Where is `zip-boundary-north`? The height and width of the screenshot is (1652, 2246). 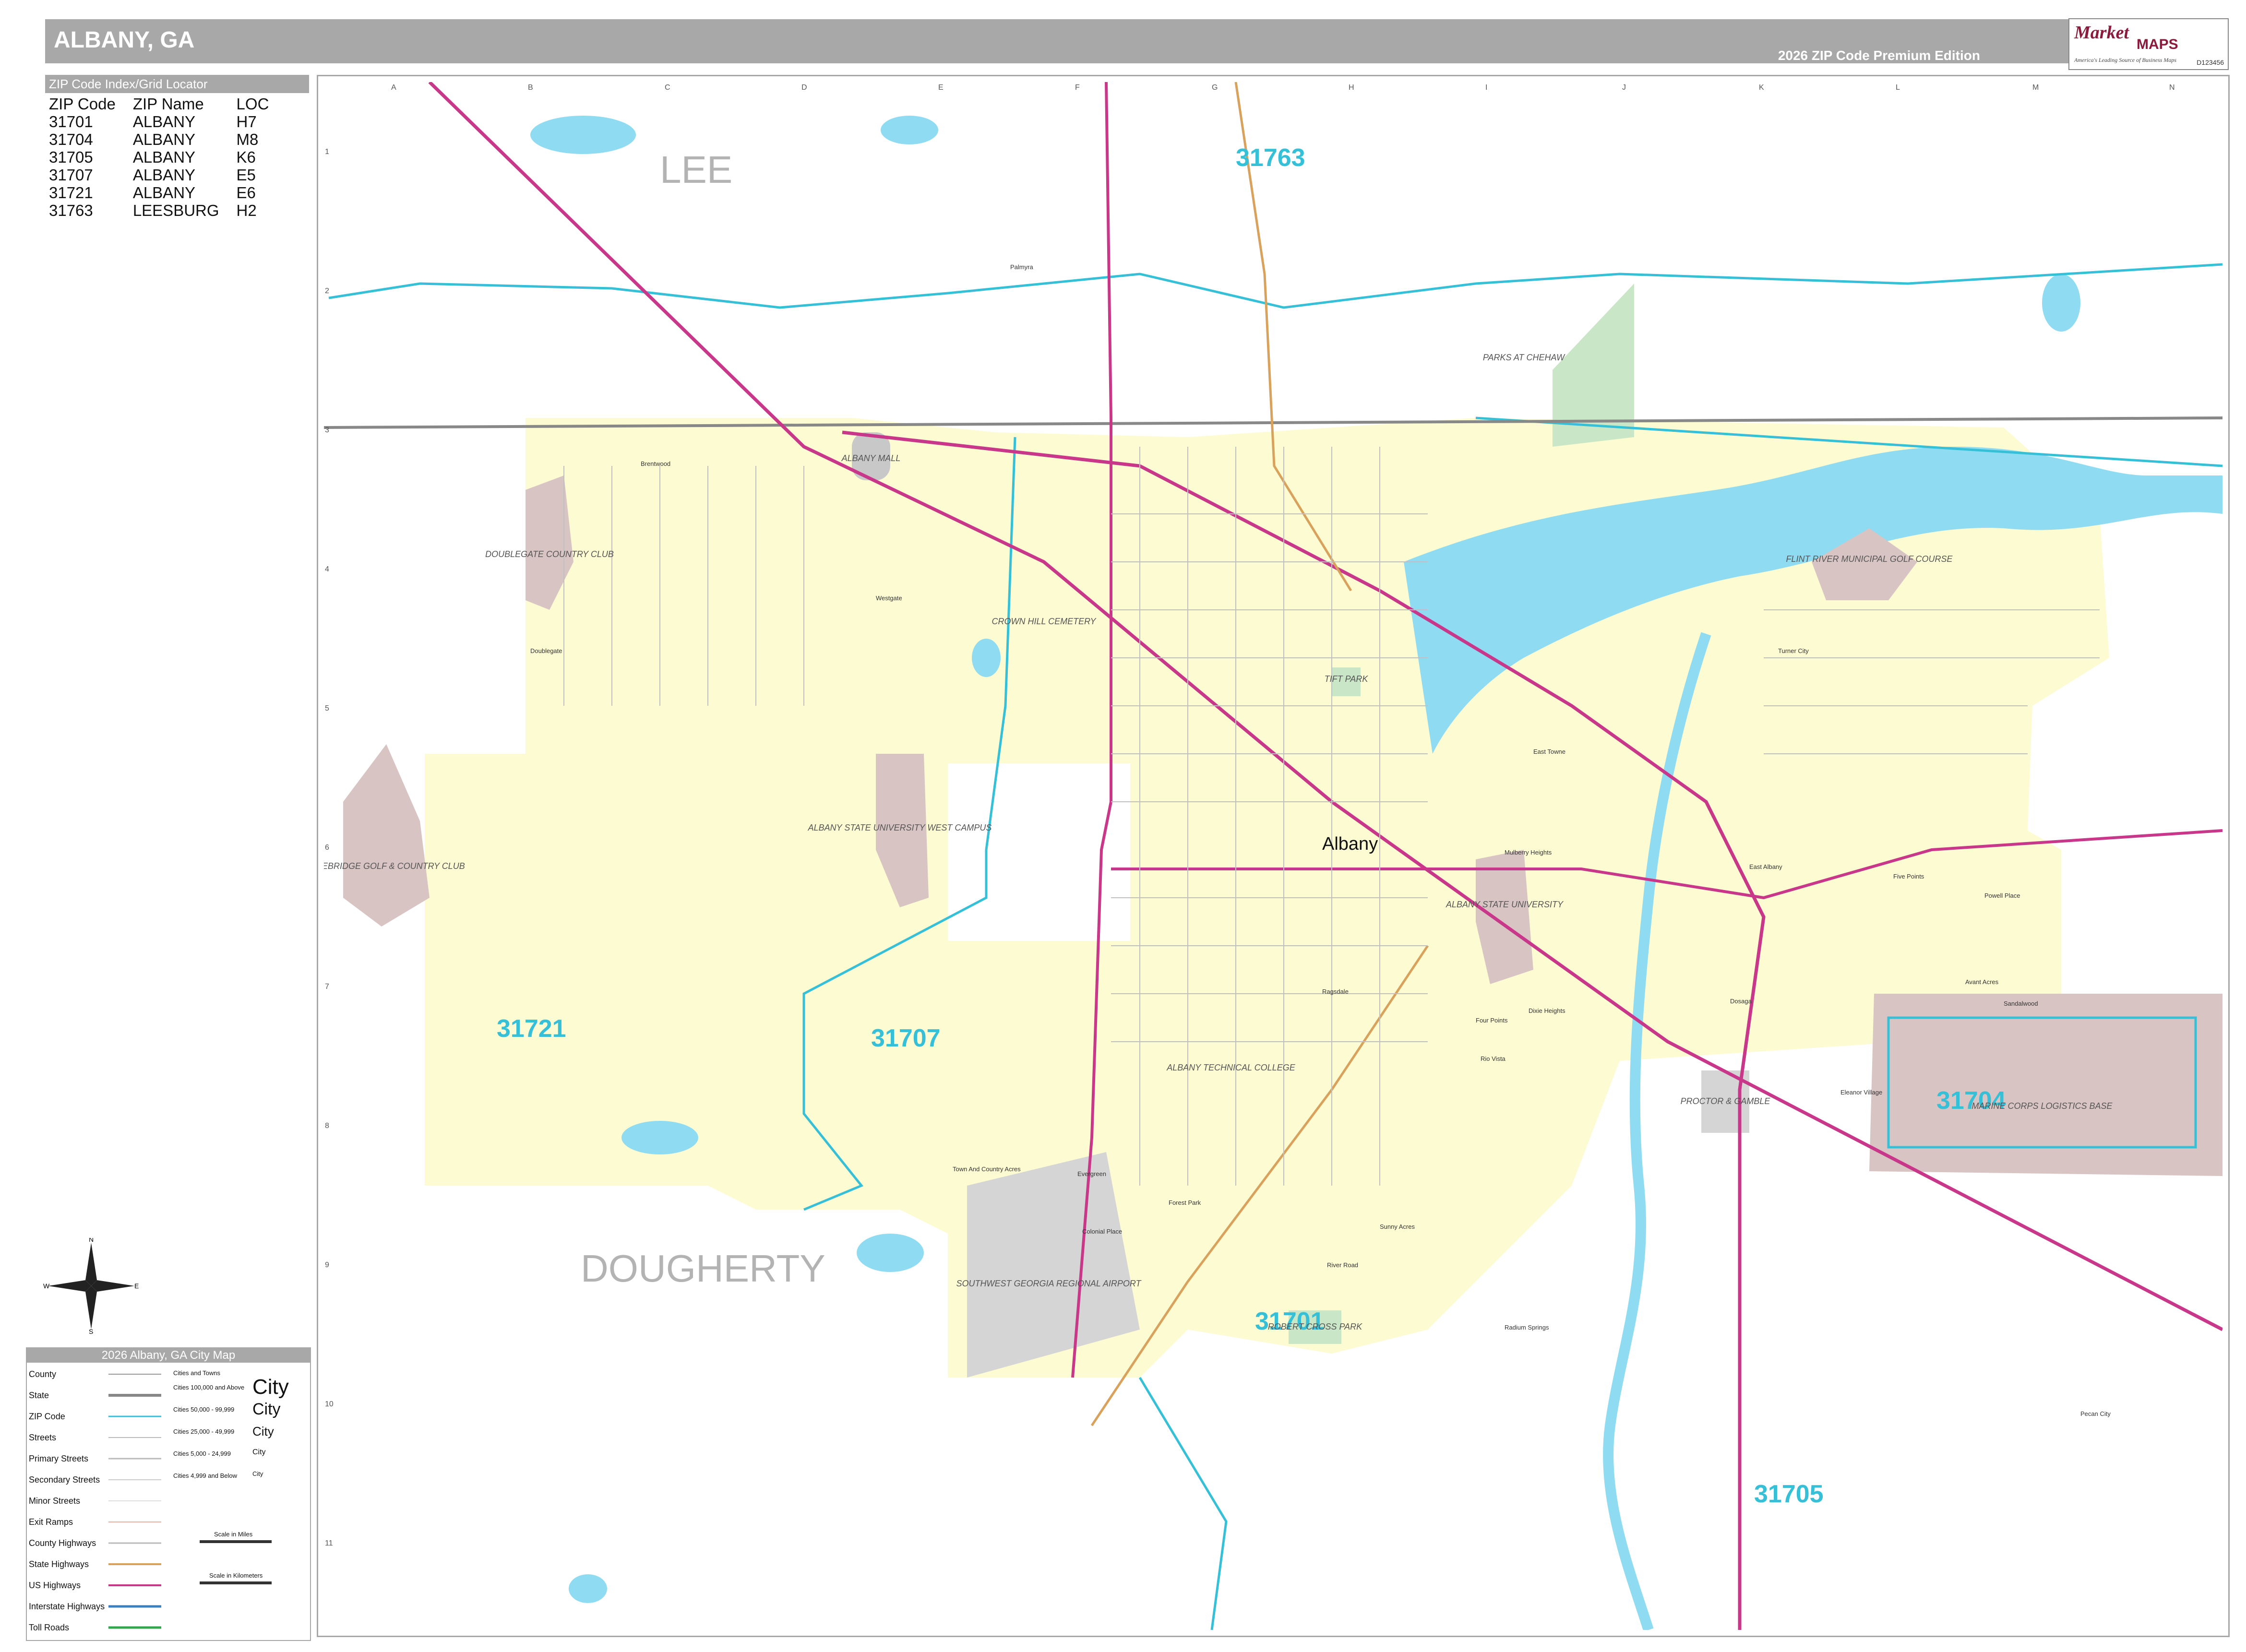
zip-boundary-north is located at coordinates (1275, 286).